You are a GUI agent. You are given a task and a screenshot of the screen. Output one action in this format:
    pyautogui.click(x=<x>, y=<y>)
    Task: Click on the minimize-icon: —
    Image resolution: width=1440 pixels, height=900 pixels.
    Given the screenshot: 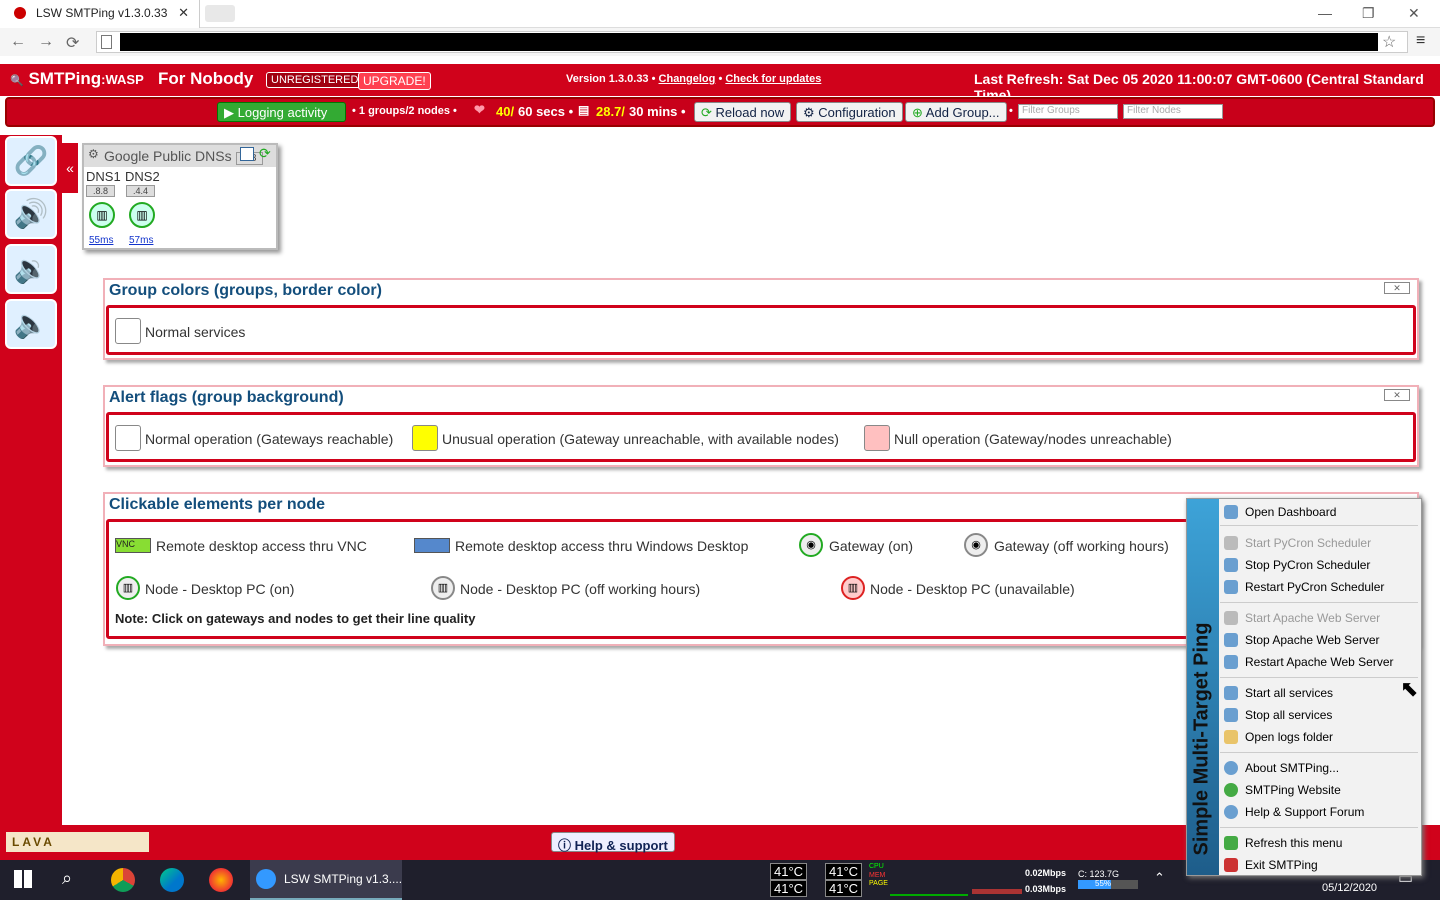 What is the action you would take?
    pyautogui.click(x=1325, y=13)
    